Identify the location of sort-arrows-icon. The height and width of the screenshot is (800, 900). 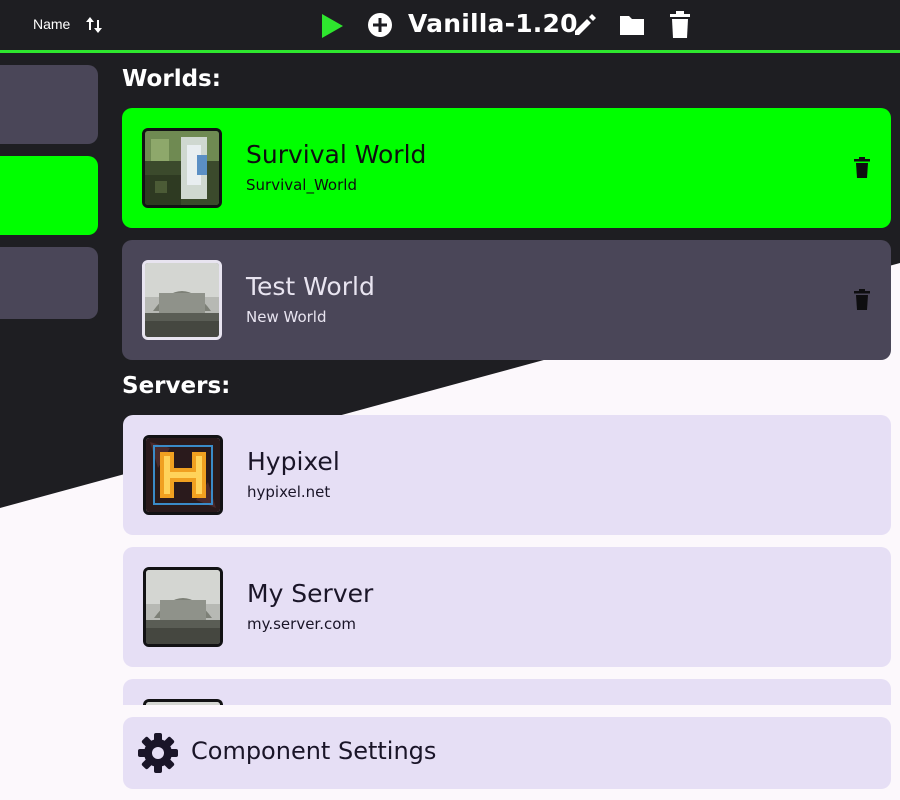
(94, 25).